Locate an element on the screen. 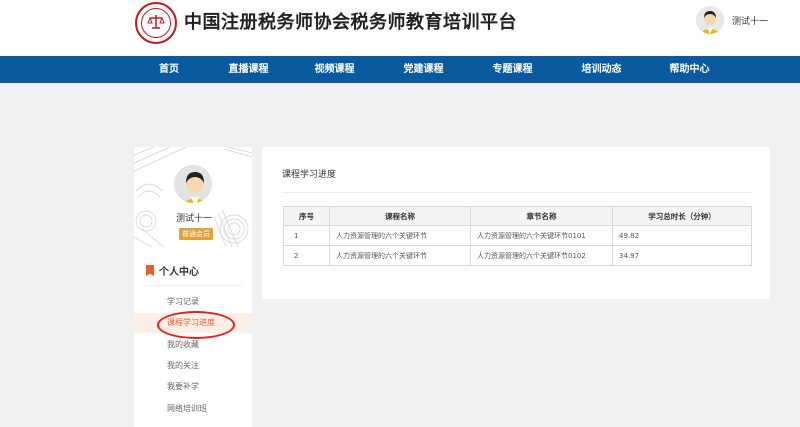 The image size is (800, 427). header-username: 测试十一 is located at coordinates (750, 20).